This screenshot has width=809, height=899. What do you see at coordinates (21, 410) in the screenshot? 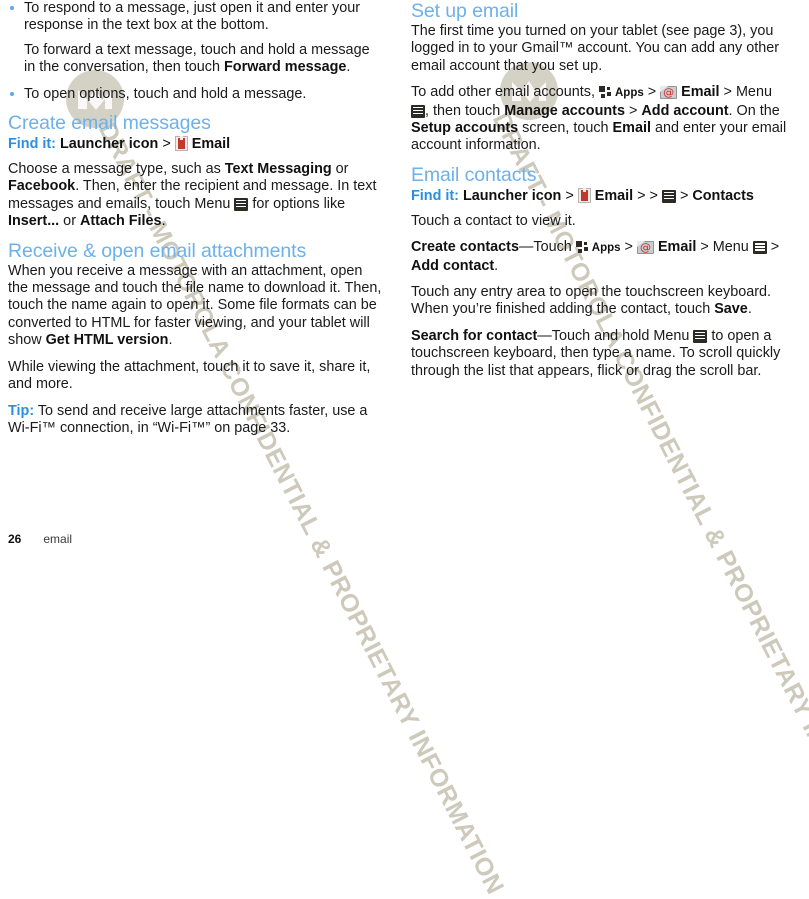
I see `tip-label: Tip:` at bounding box center [21, 410].